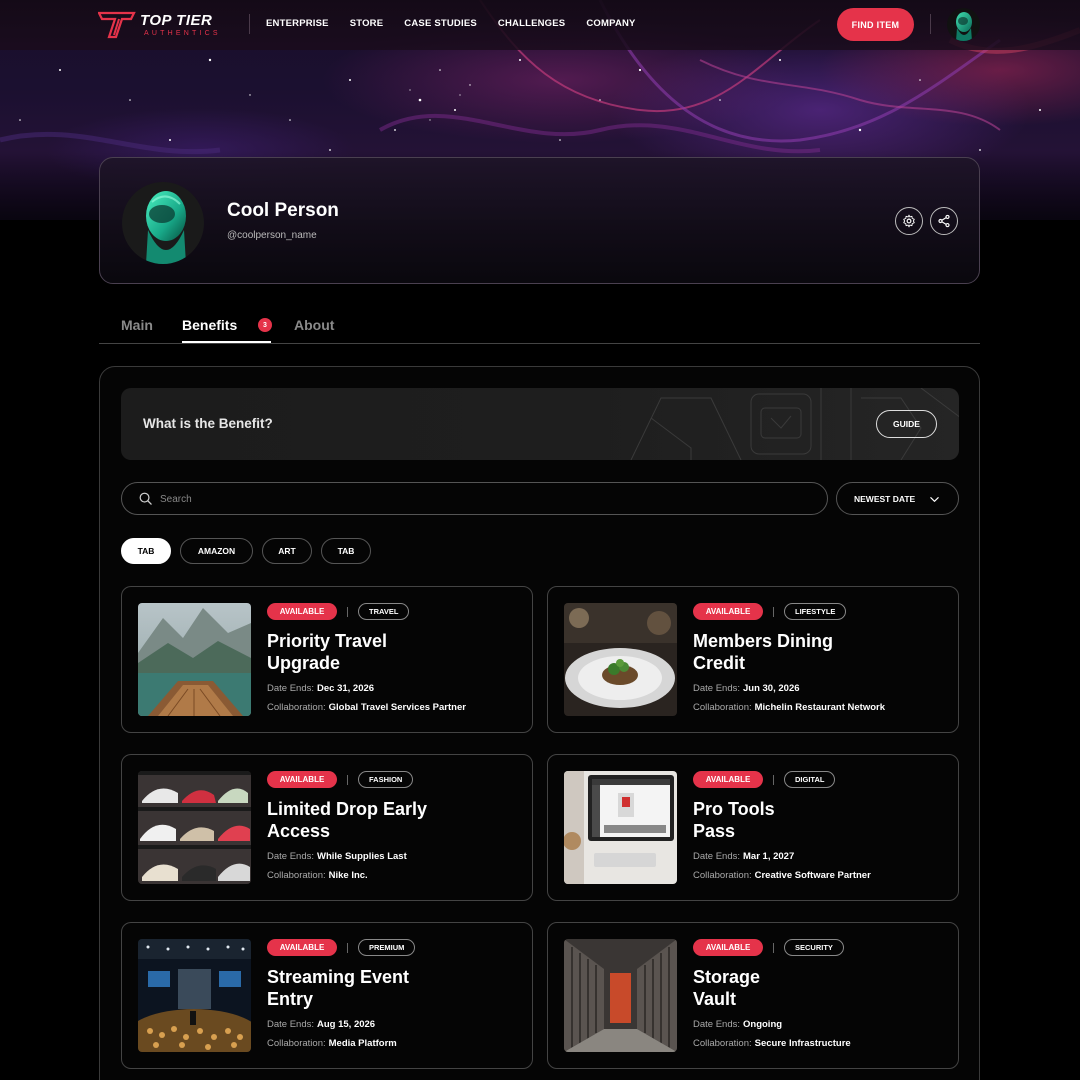  I want to click on benefit-collab: Collaboration: Secure Infrastructure, so click(772, 1043).